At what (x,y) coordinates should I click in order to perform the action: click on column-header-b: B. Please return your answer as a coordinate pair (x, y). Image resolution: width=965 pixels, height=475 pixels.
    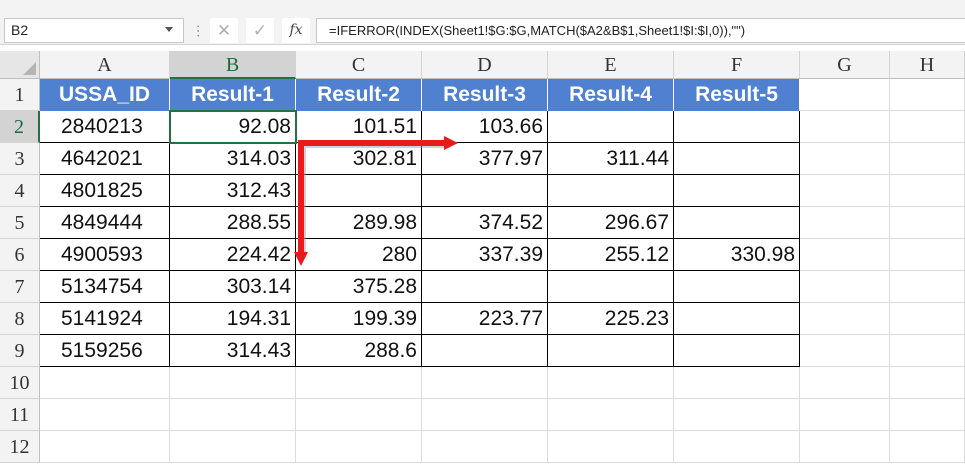
    Looking at the image, I should click on (233, 65).